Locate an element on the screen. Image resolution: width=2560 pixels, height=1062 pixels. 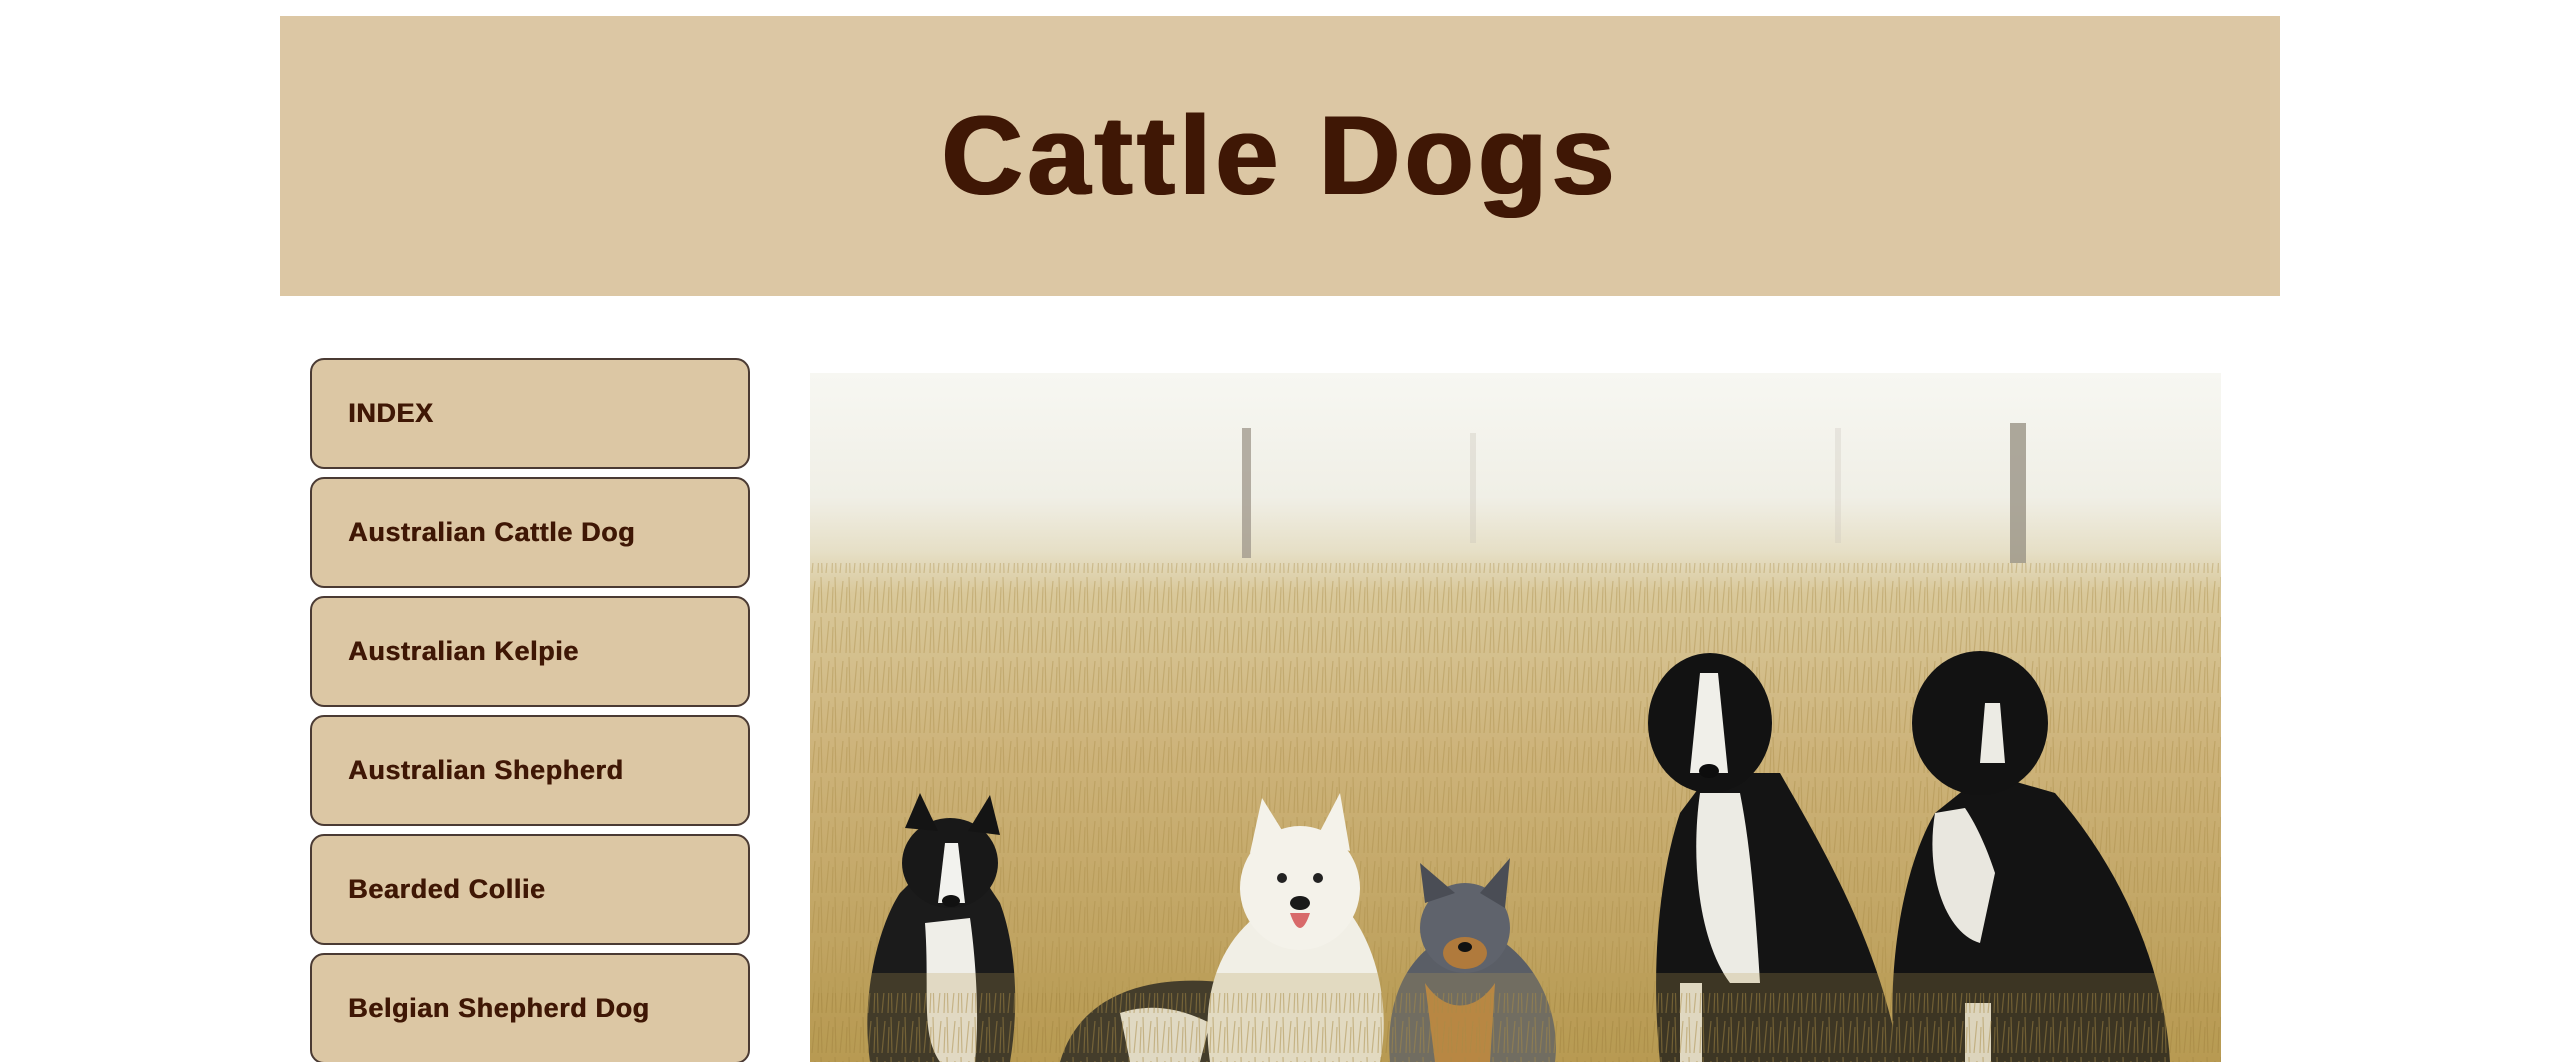
sidebar-item-australian-cattle-dog: Australian Cattle Dog is located at coordinates (530, 532).